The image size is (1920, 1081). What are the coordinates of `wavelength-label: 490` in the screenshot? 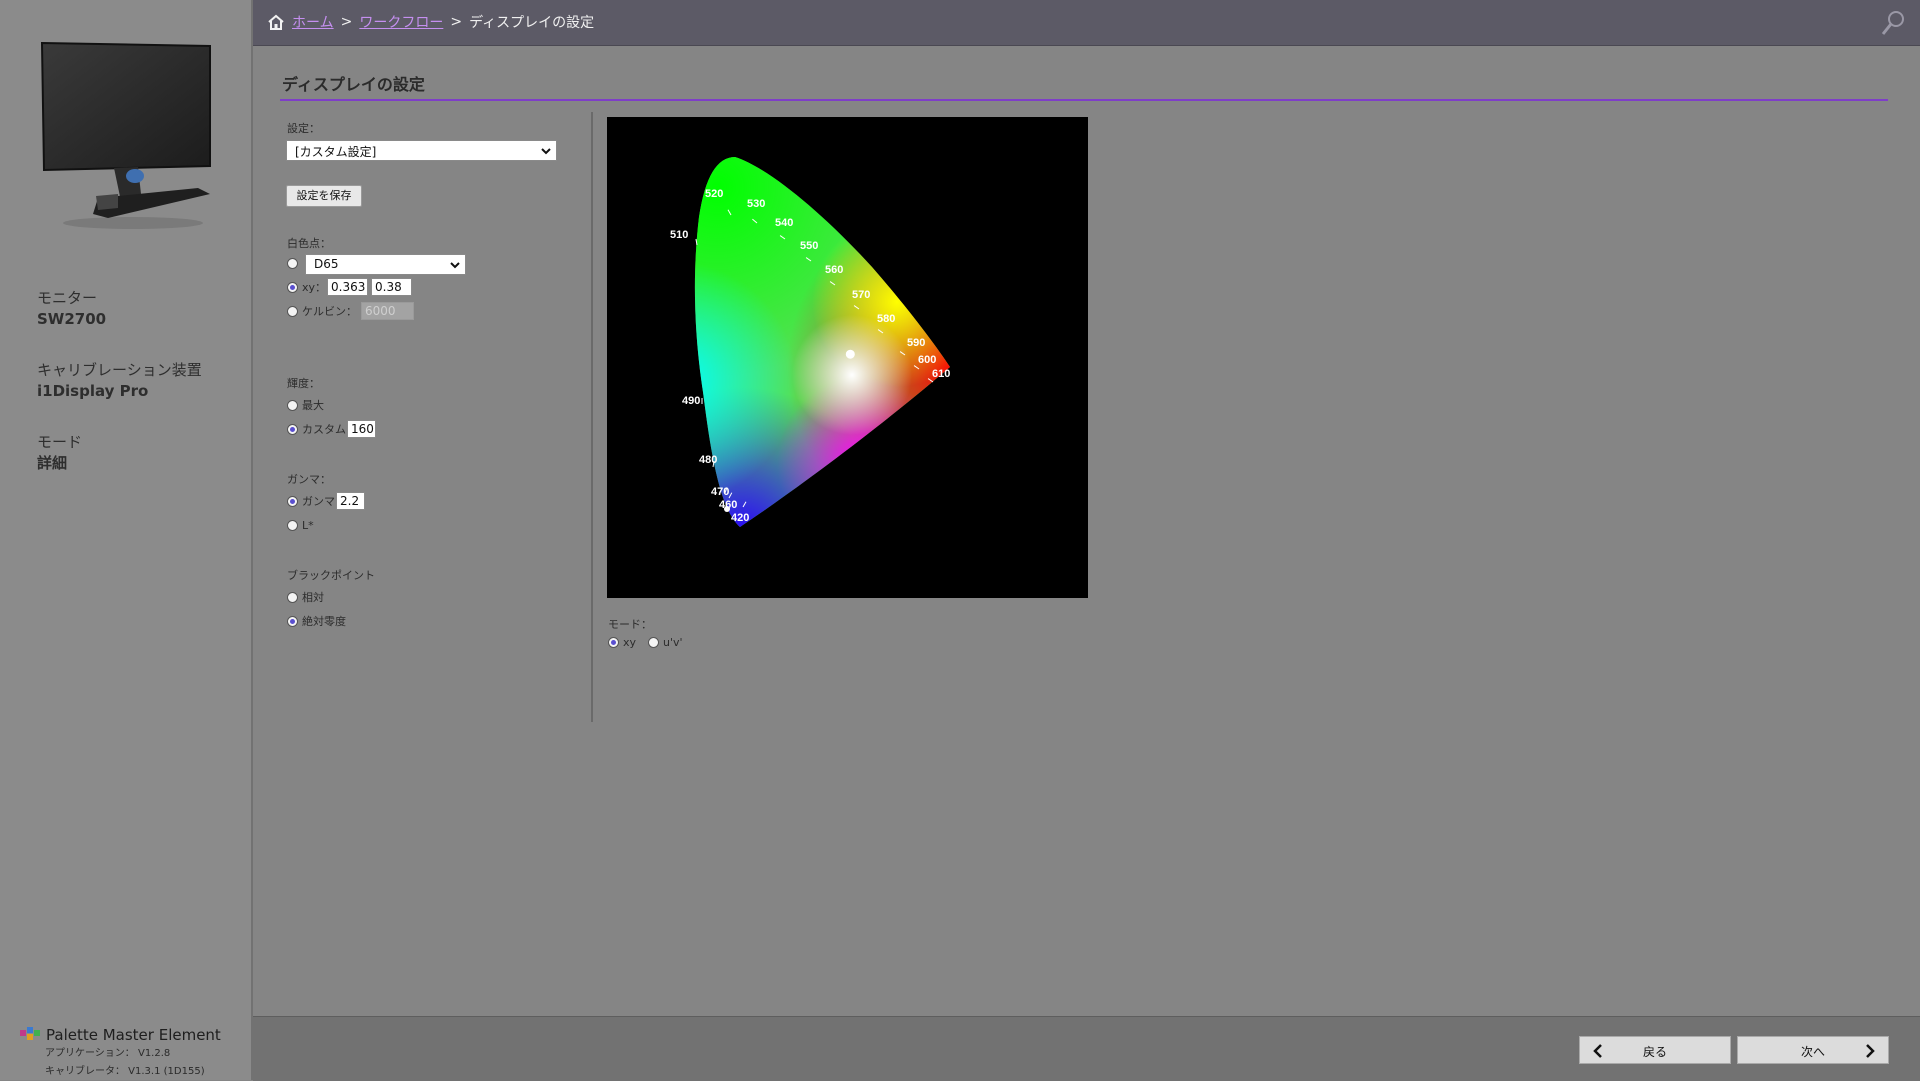 It's located at (691, 401).